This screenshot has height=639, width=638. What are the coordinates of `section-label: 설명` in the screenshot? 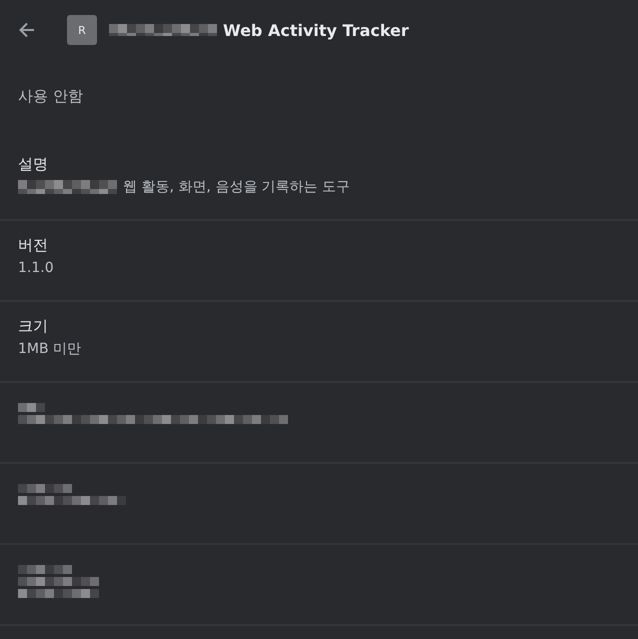 It's located at (33, 164).